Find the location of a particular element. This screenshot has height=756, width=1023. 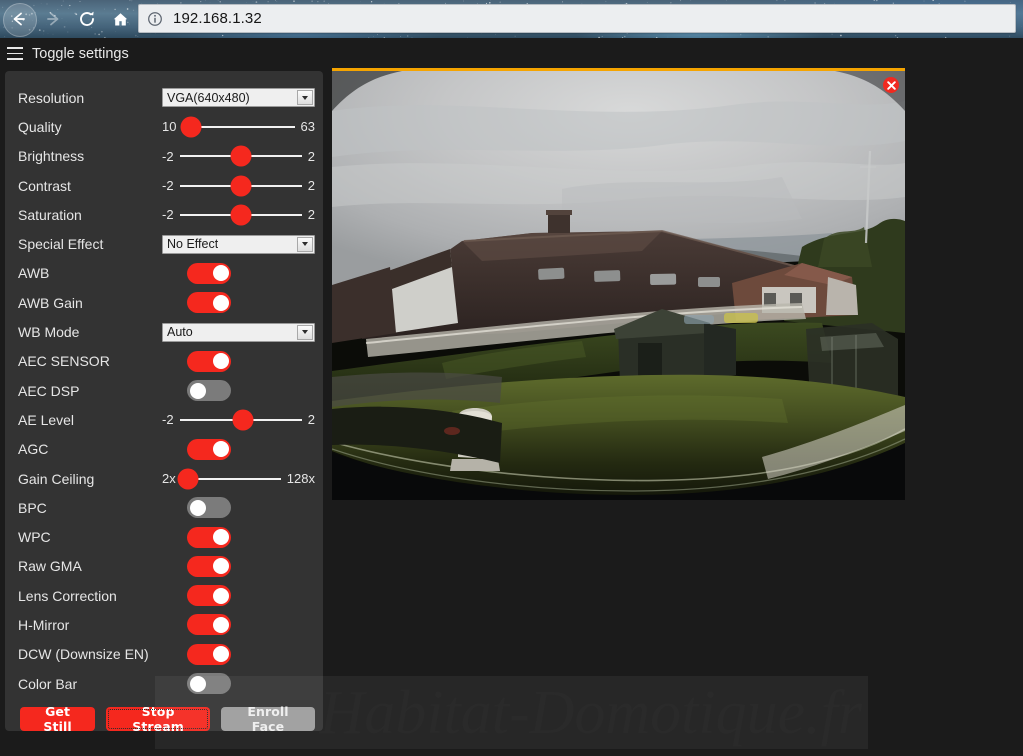

forward-button is located at coordinates (53, 19).